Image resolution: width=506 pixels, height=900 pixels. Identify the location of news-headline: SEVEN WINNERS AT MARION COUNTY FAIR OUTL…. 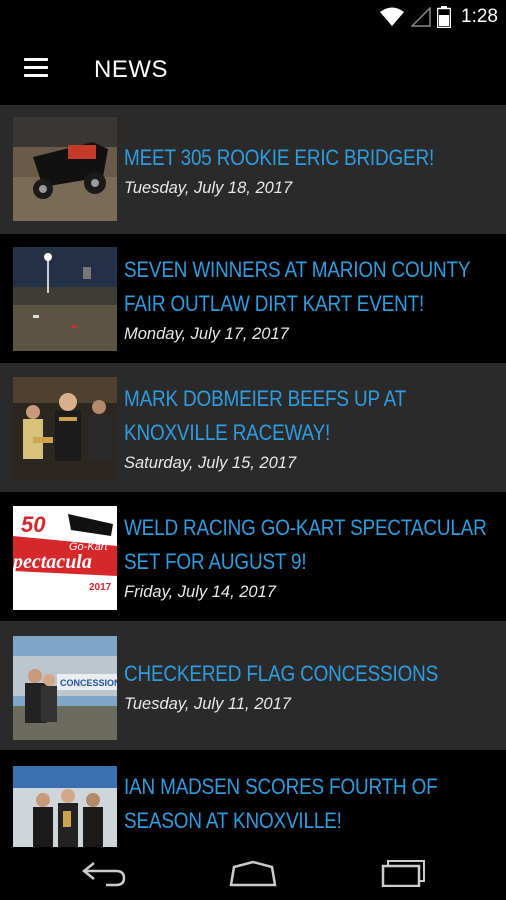
(309, 287).